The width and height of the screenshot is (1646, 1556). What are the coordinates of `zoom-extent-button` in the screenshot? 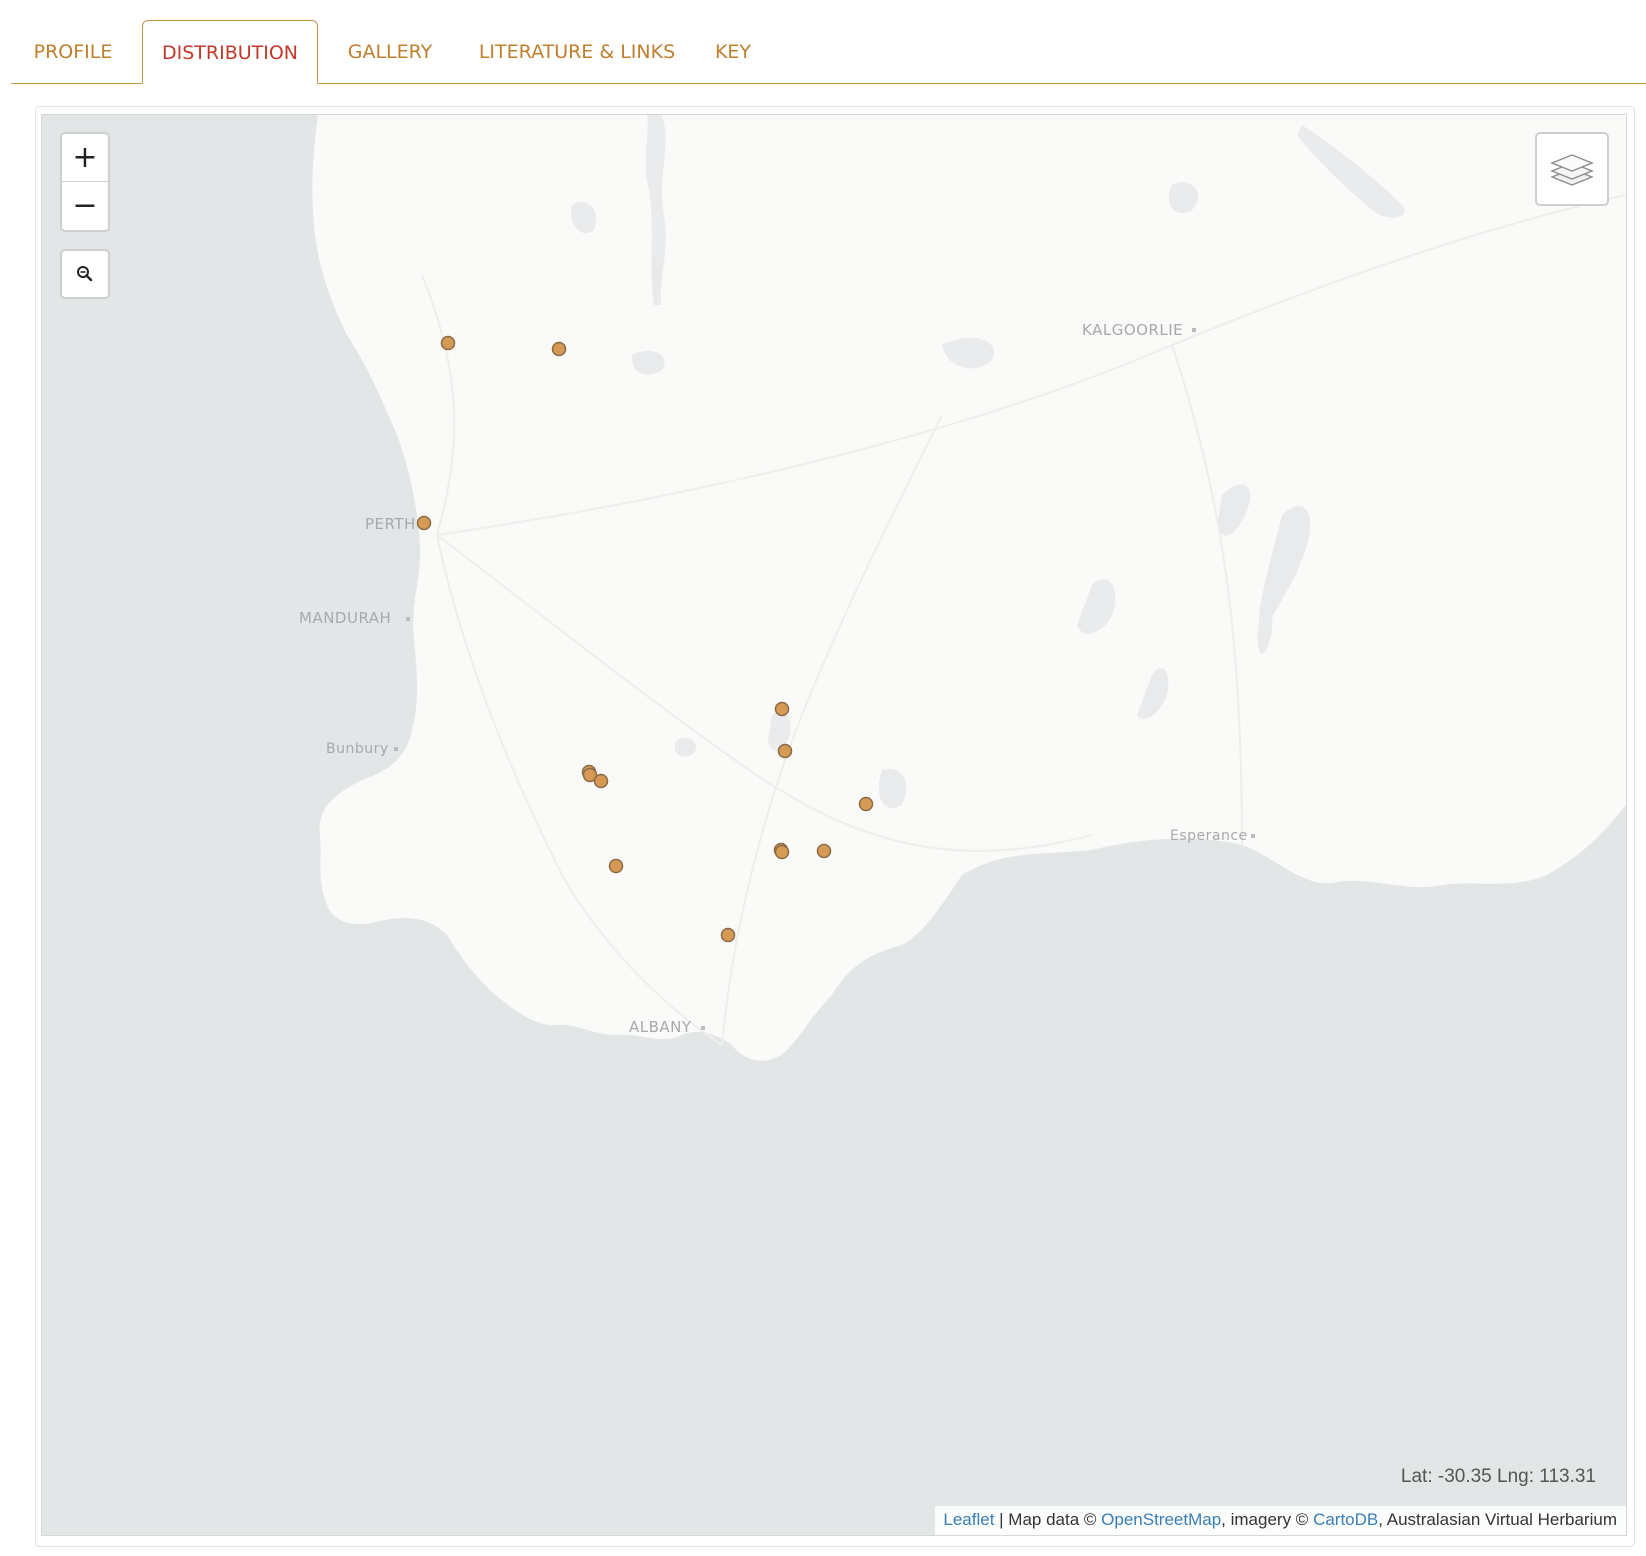 It's located at (85, 274).